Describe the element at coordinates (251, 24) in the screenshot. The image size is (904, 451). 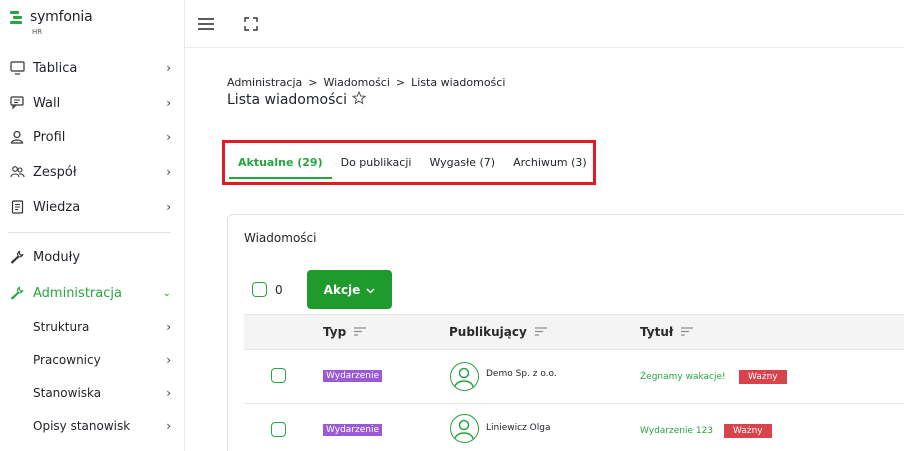
I see `fullscreen-icon` at that location.